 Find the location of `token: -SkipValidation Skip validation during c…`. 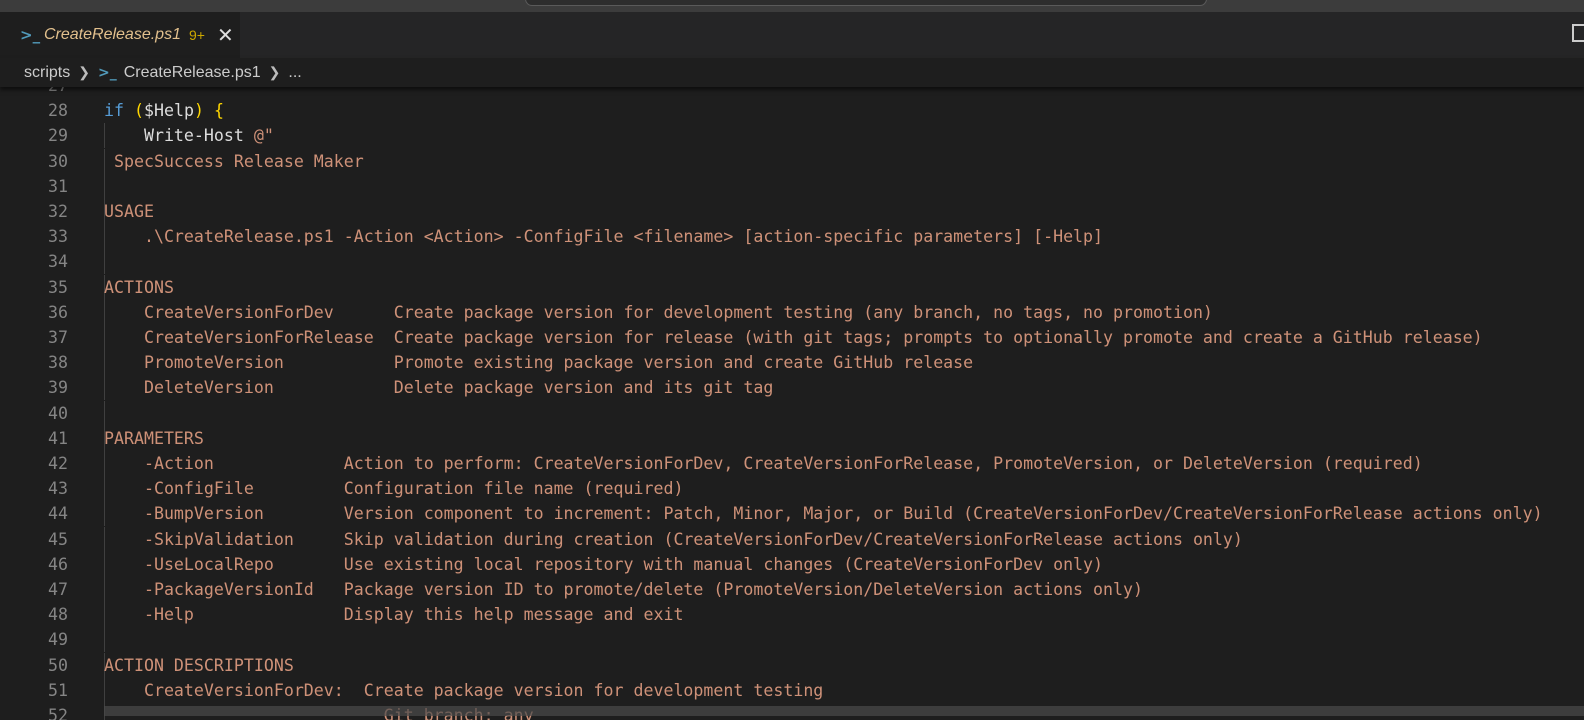

token: -SkipValidation Skip validation during c… is located at coordinates (673, 539).